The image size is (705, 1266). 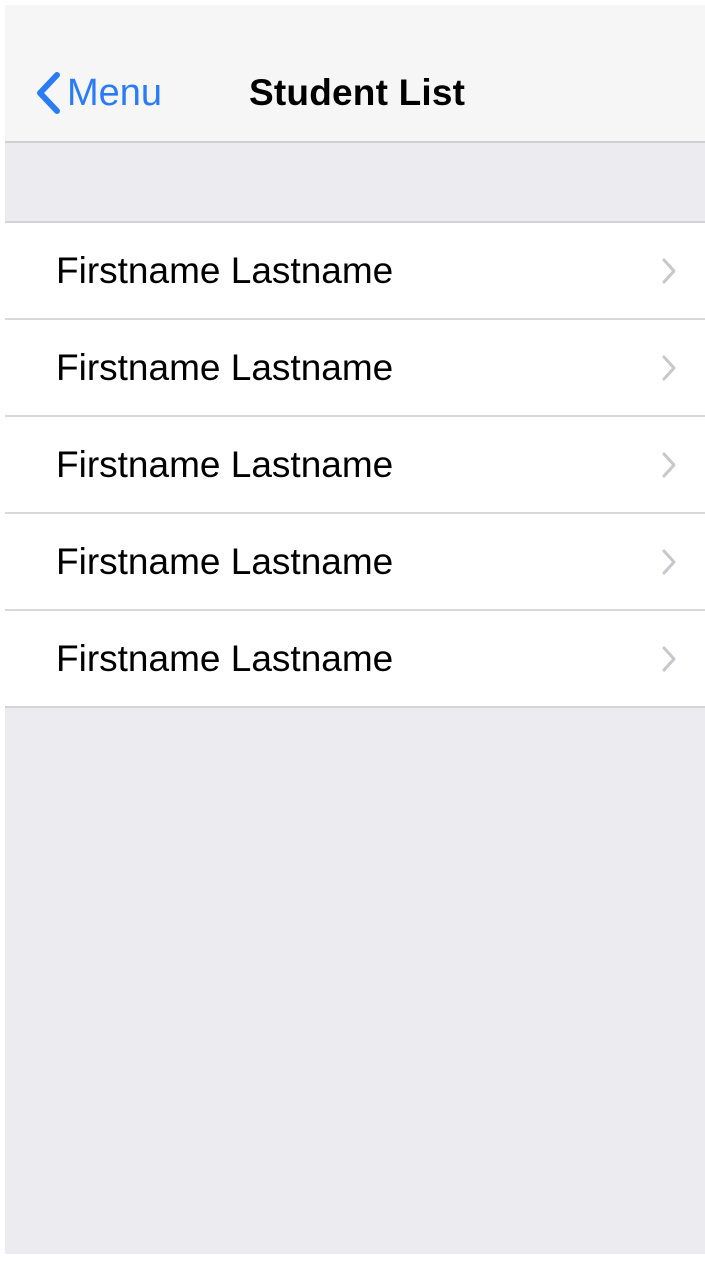 I want to click on section-header-spacer, so click(x=355, y=183).